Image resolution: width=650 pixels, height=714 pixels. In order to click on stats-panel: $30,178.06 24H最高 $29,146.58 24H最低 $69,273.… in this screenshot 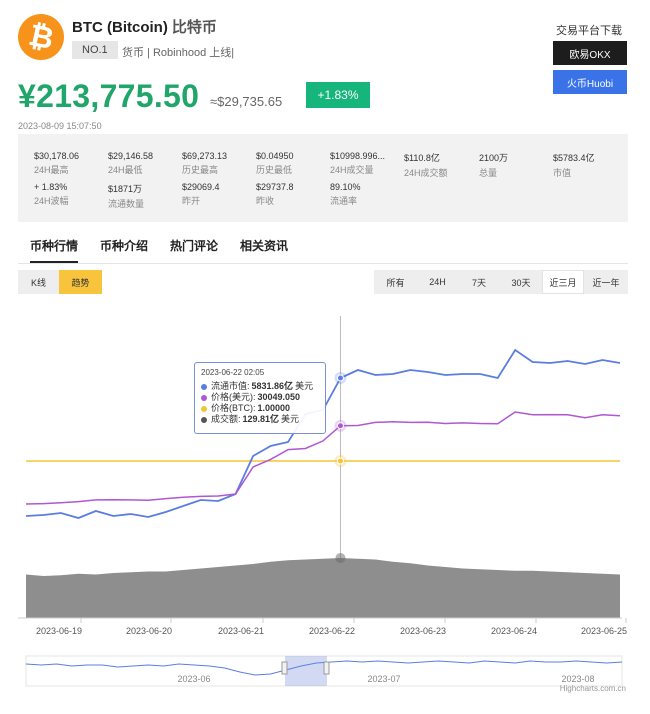, I will do `click(323, 178)`.